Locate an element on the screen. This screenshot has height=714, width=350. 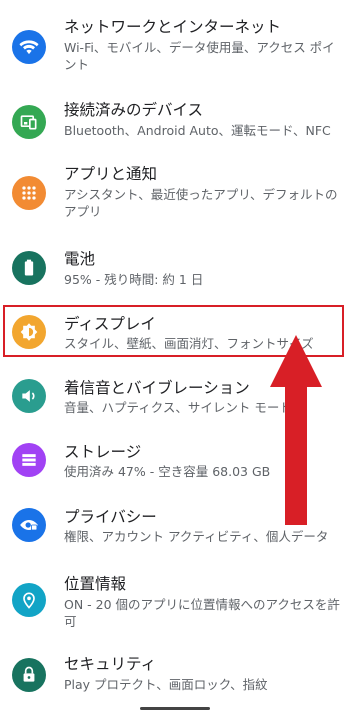
apps-icon is located at coordinates (29, 193).